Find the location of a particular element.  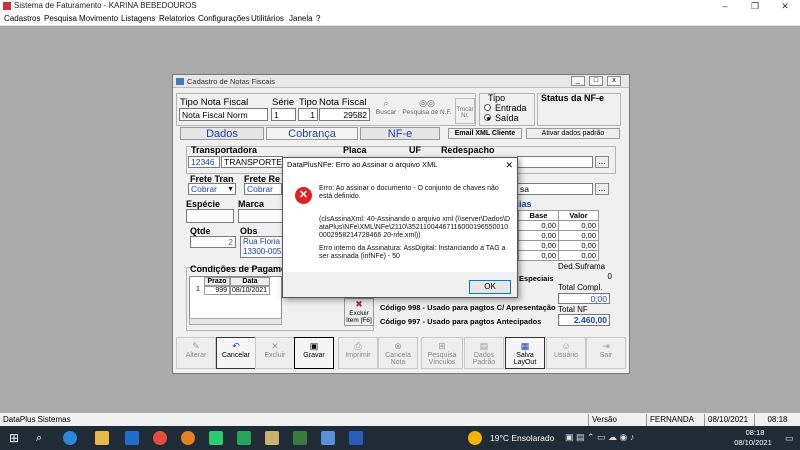

weather-text: 19°C Ensolarado is located at coordinates (522, 438).